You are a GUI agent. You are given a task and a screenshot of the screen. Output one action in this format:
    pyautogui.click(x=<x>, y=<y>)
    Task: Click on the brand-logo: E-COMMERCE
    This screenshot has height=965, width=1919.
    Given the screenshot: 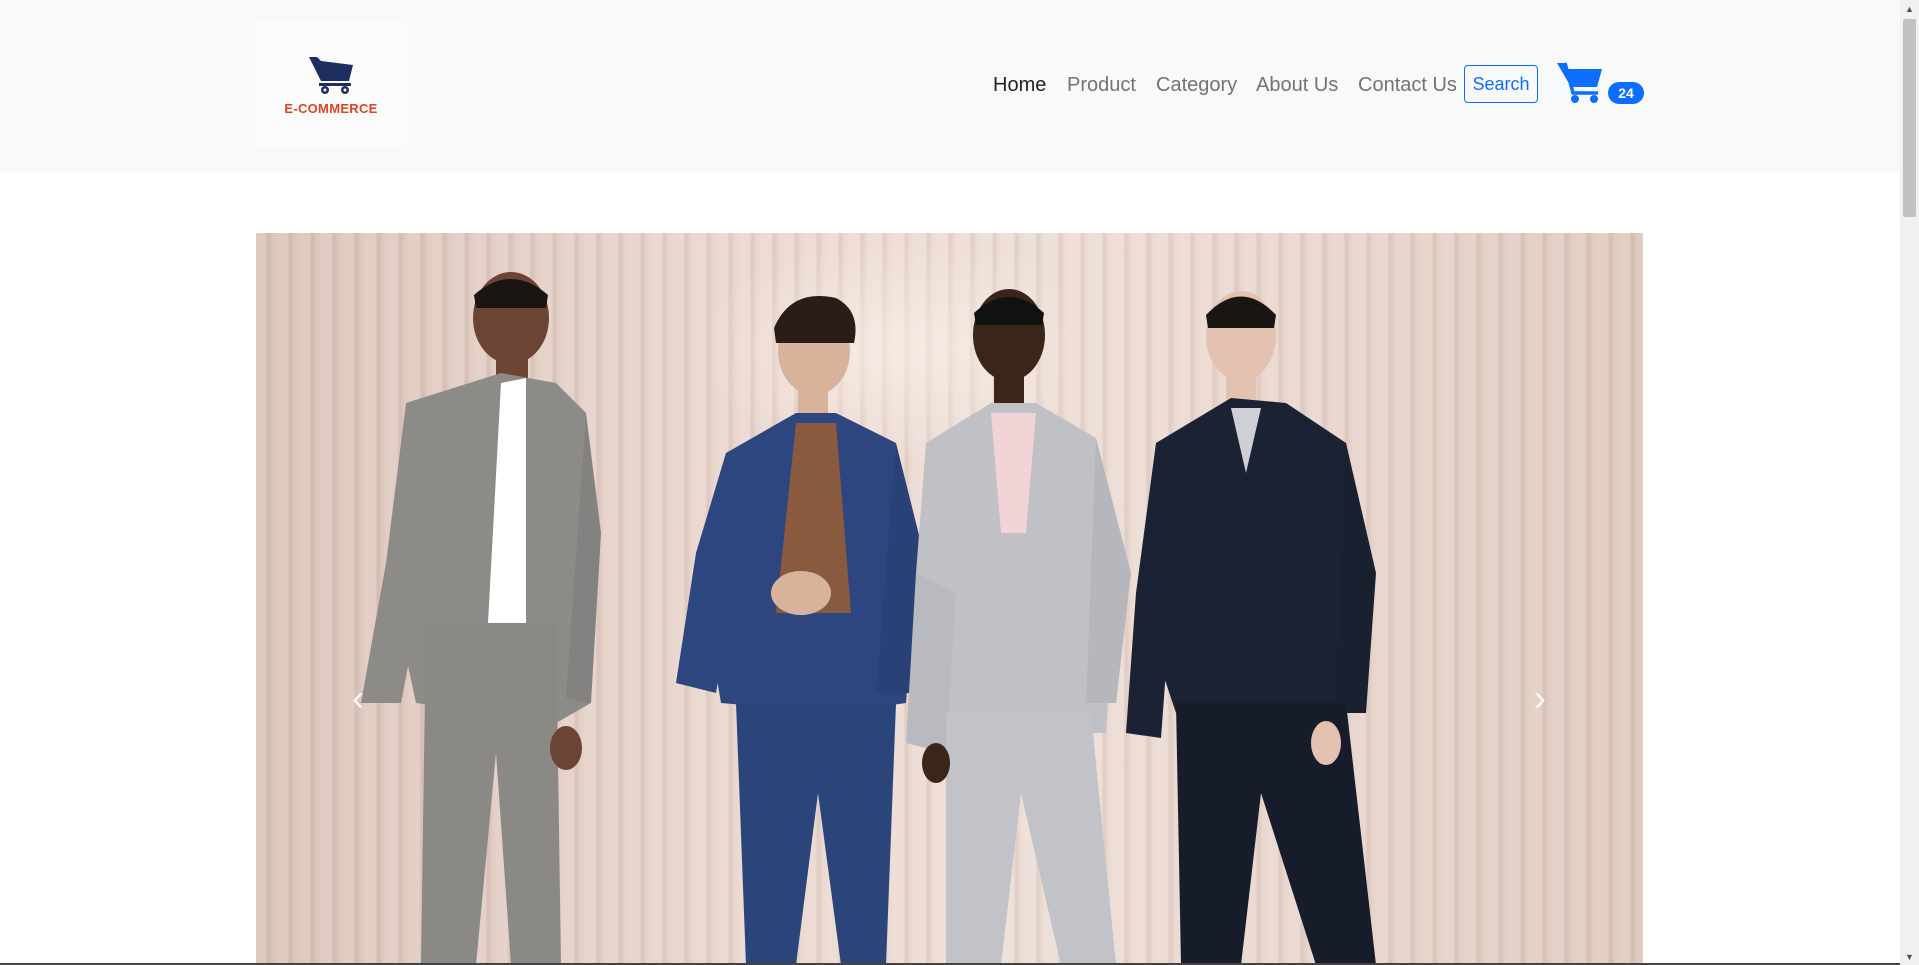 What is the action you would take?
    pyautogui.click(x=331, y=84)
    